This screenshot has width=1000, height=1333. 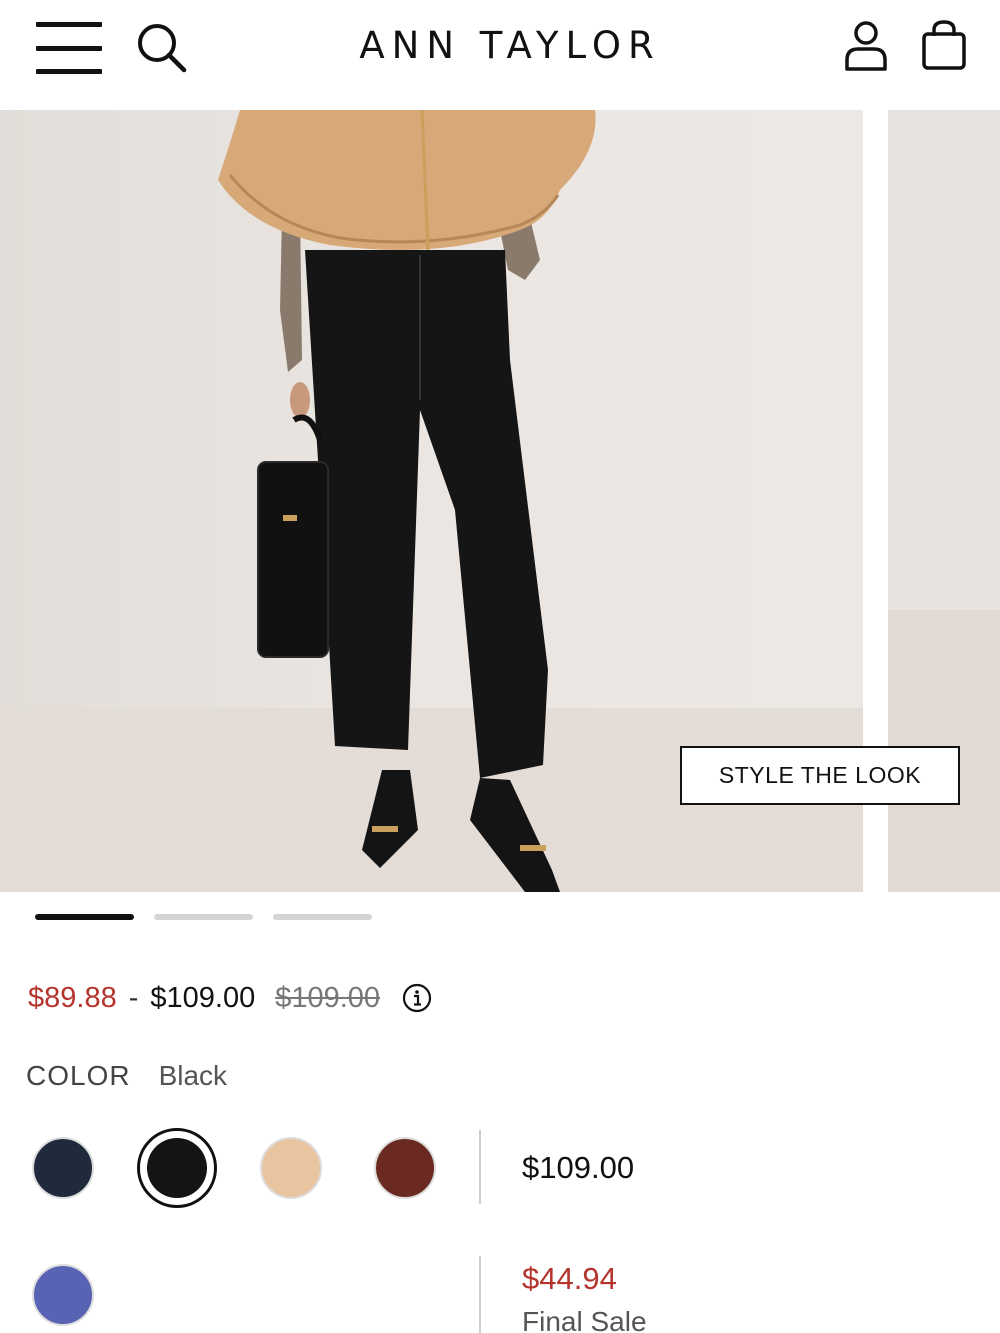 I want to click on final-sale-label: Final Sale, so click(x=584, y=1319).